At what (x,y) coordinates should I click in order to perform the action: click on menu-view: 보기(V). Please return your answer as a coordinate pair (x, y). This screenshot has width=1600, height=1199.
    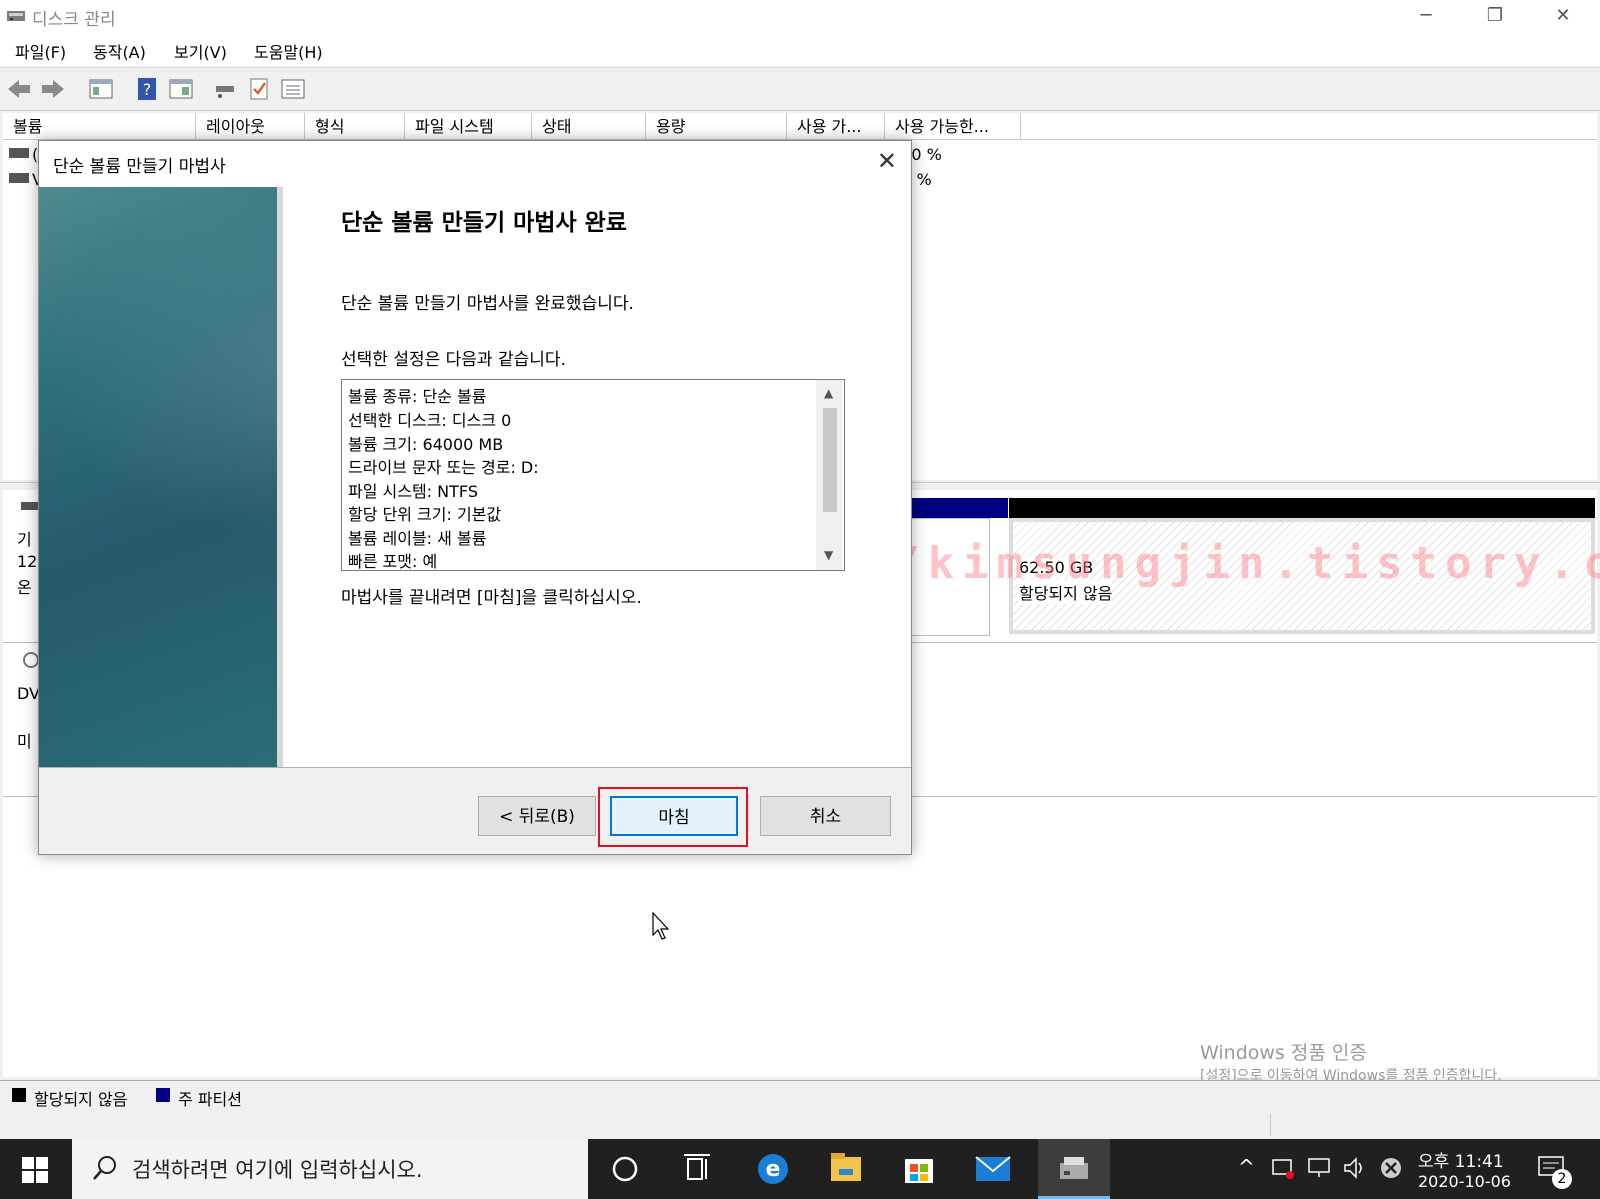
    Looking at the image, I should click on (200, 51).